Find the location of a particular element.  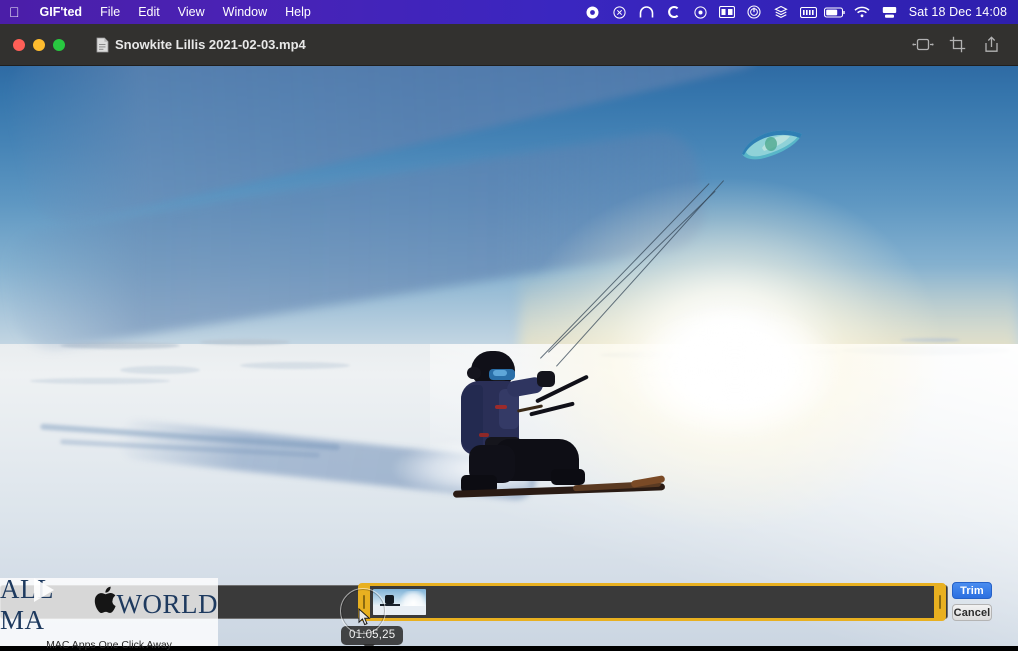

traffic-lights is located at coordinates (39, 44).